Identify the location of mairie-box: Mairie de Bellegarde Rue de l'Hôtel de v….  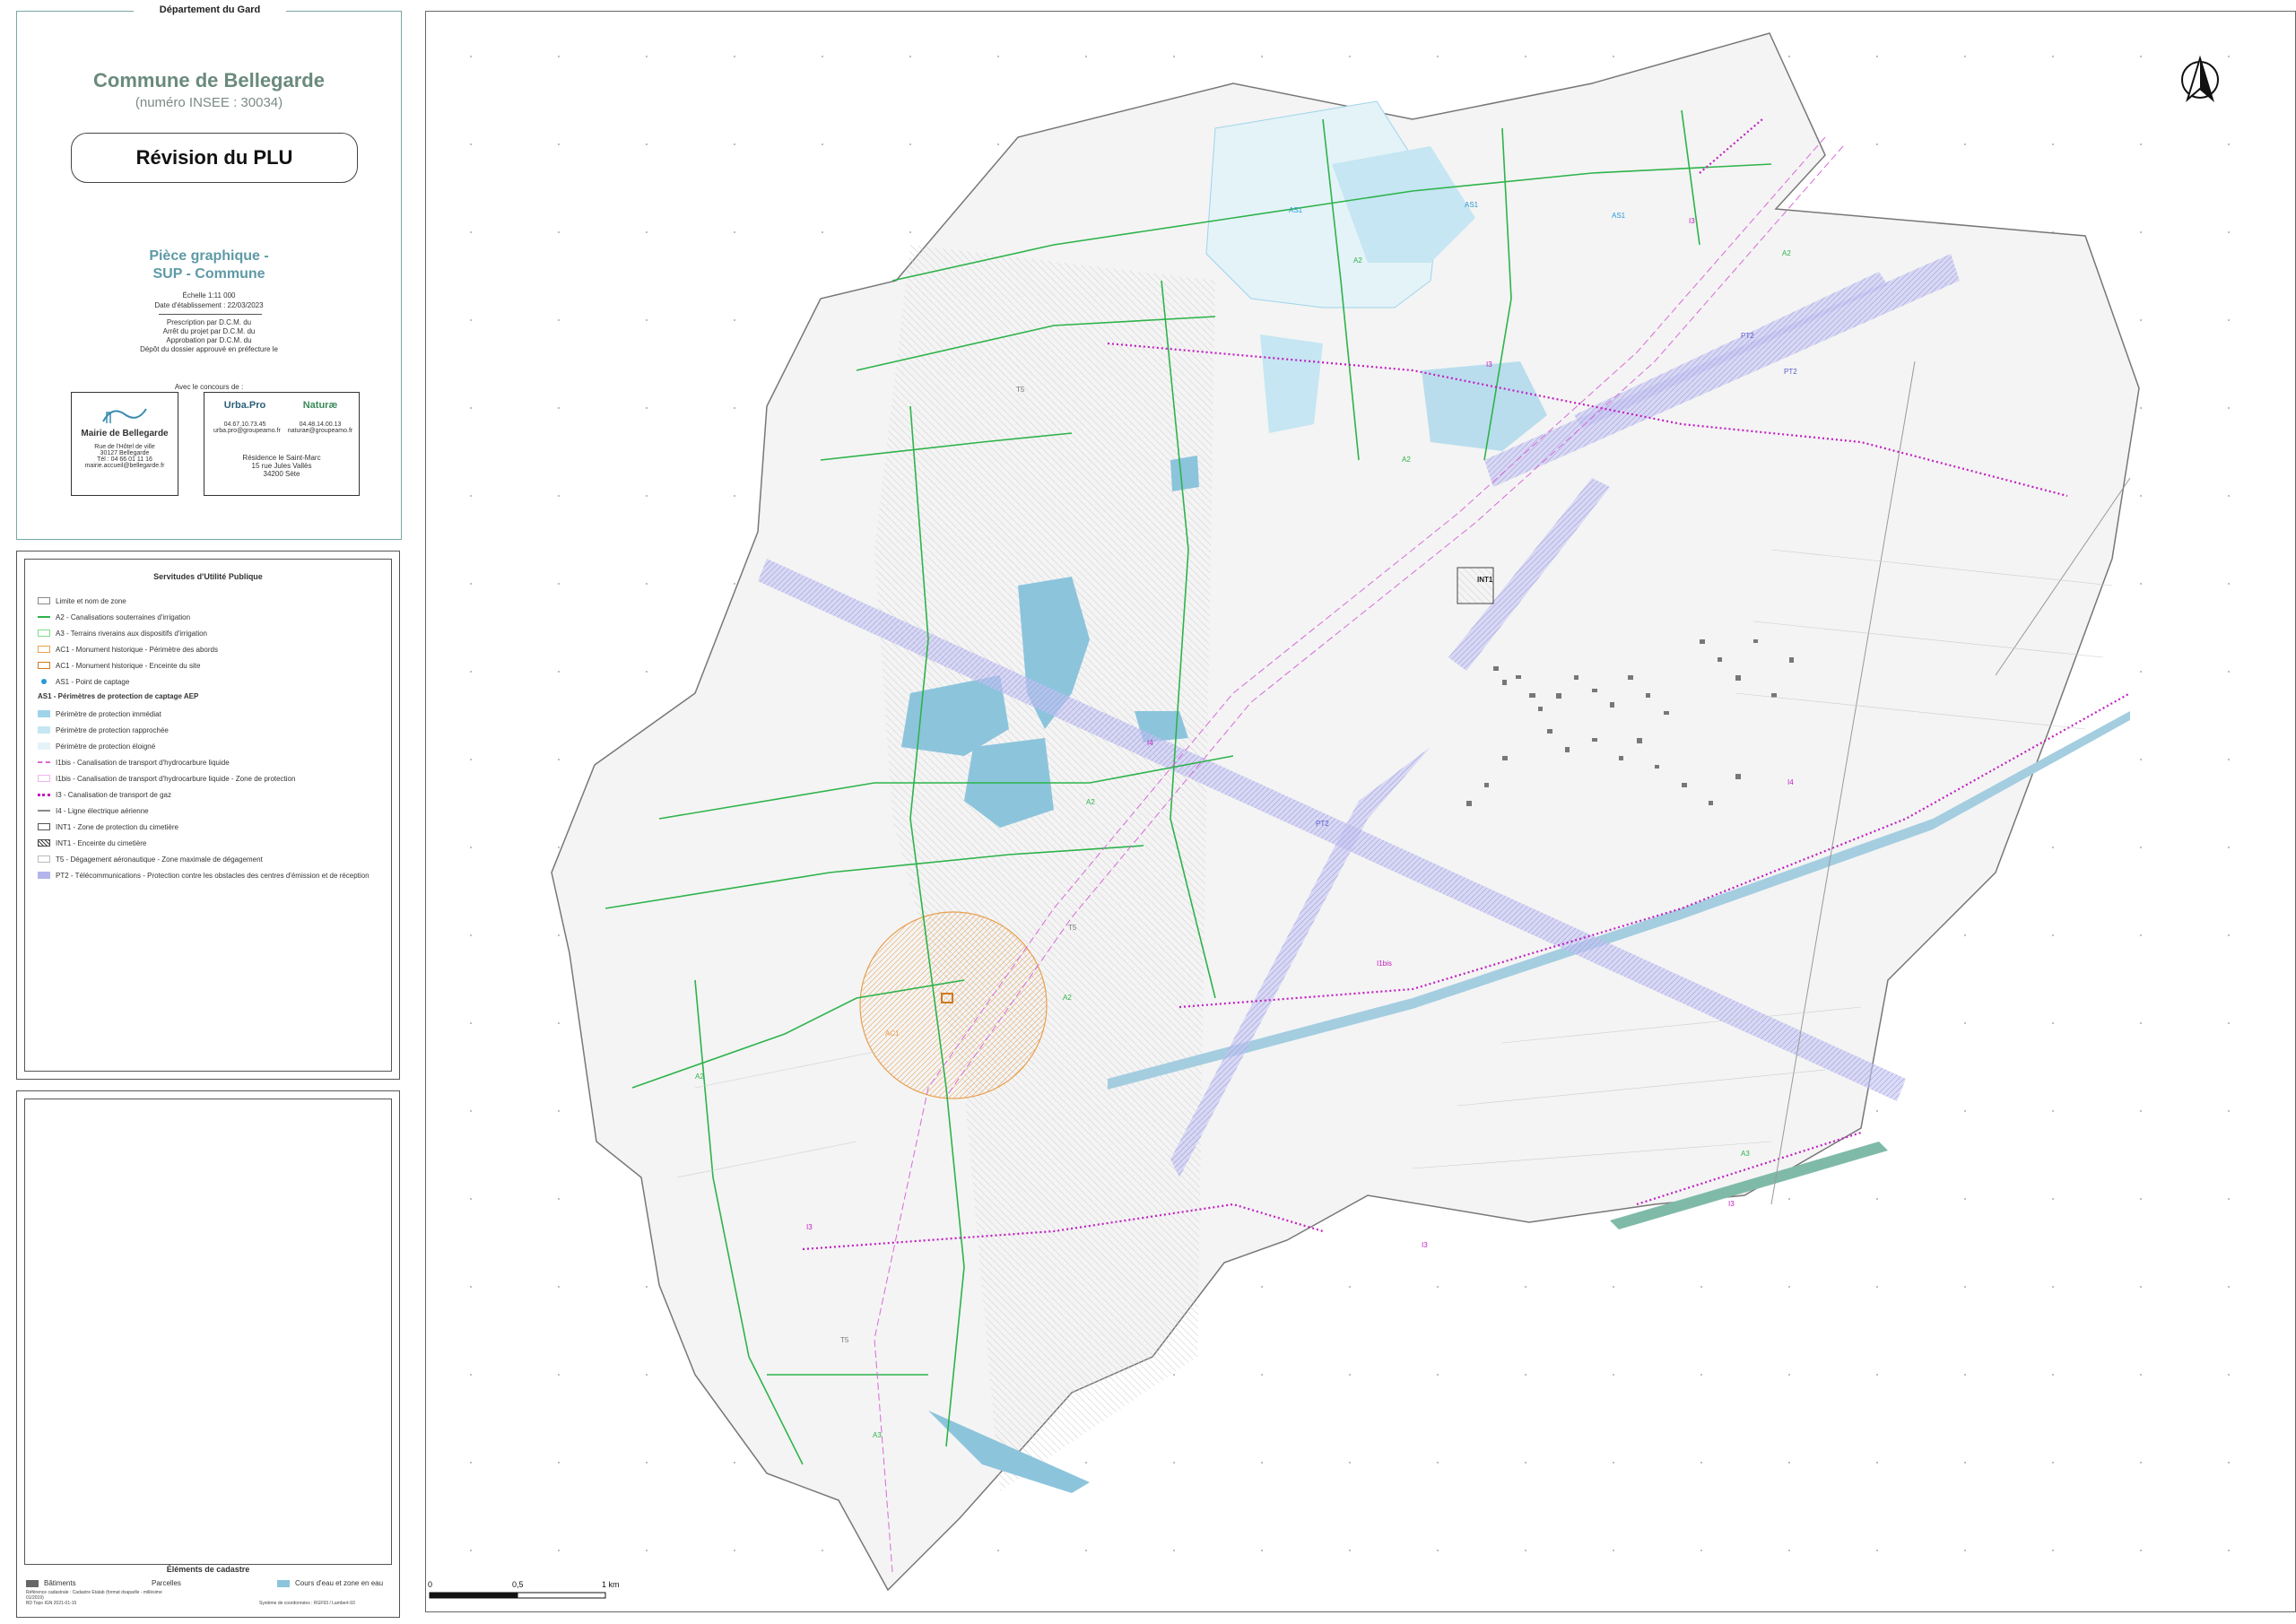
(124, 444).